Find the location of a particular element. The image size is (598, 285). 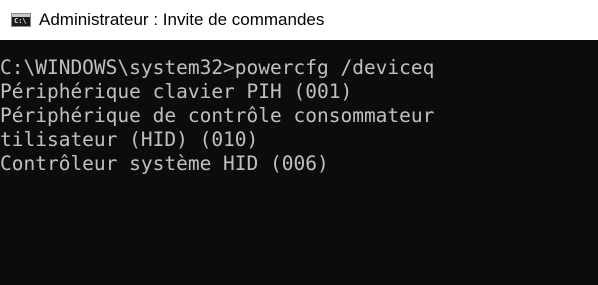

cmd-icon: C:\ is located at coordinates (21, 20).